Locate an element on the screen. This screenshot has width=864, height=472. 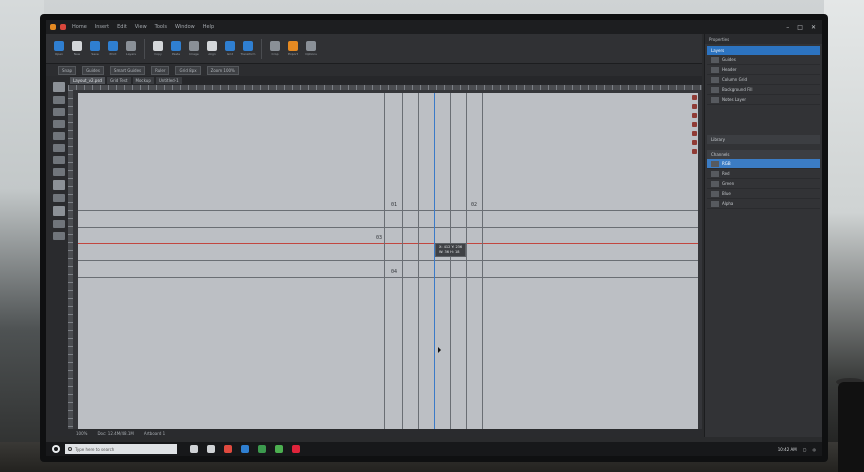
option-smart-guides: Smart Guides is located at coordinates (127, 70).